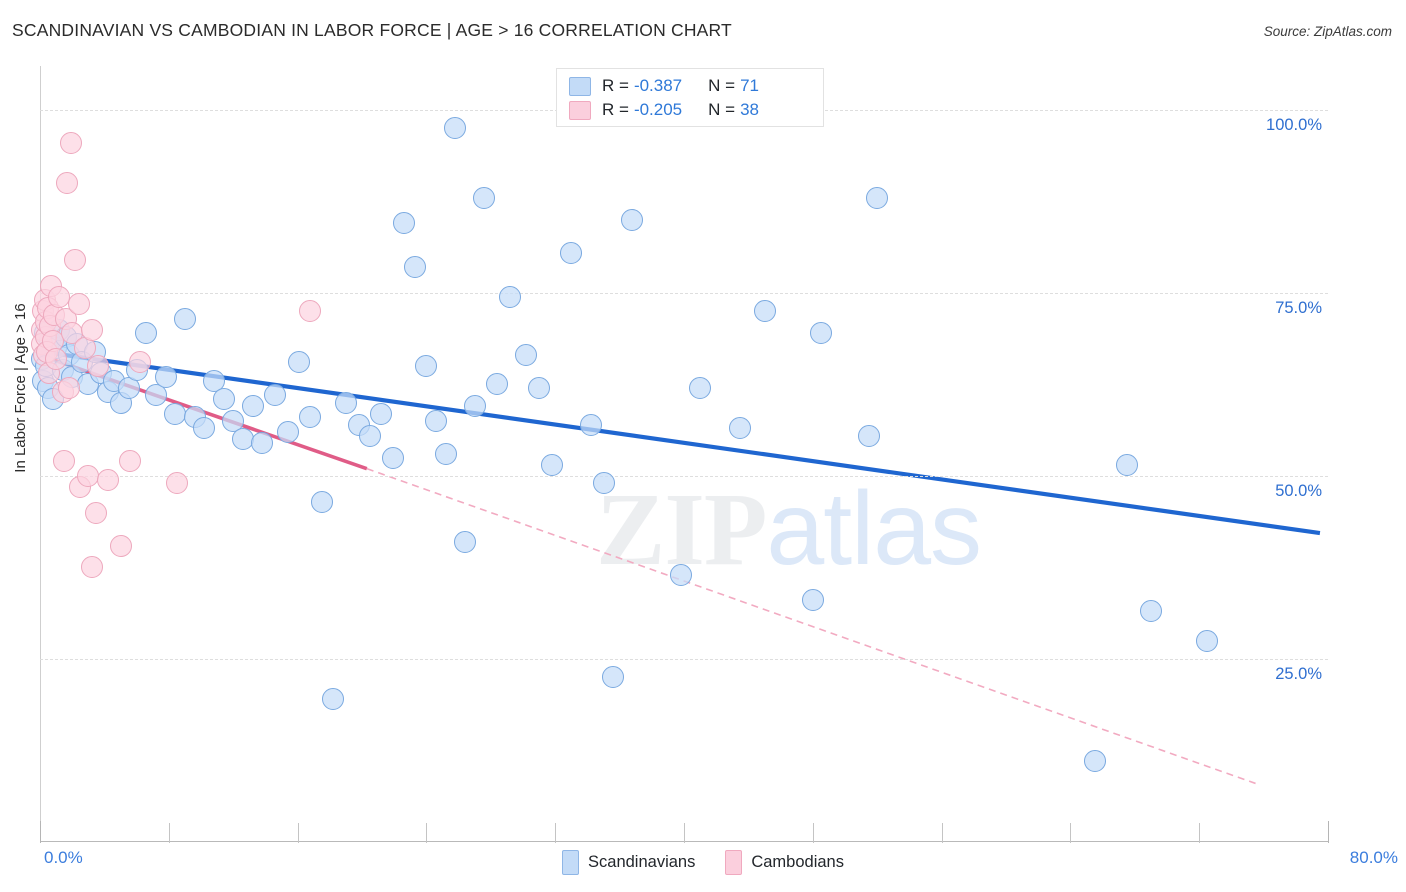  What do you see at coordinates (1298, 673) in the screenshot?
I see `y-axis-tick-label: 25.0%` at bounding box center [1298, 673].